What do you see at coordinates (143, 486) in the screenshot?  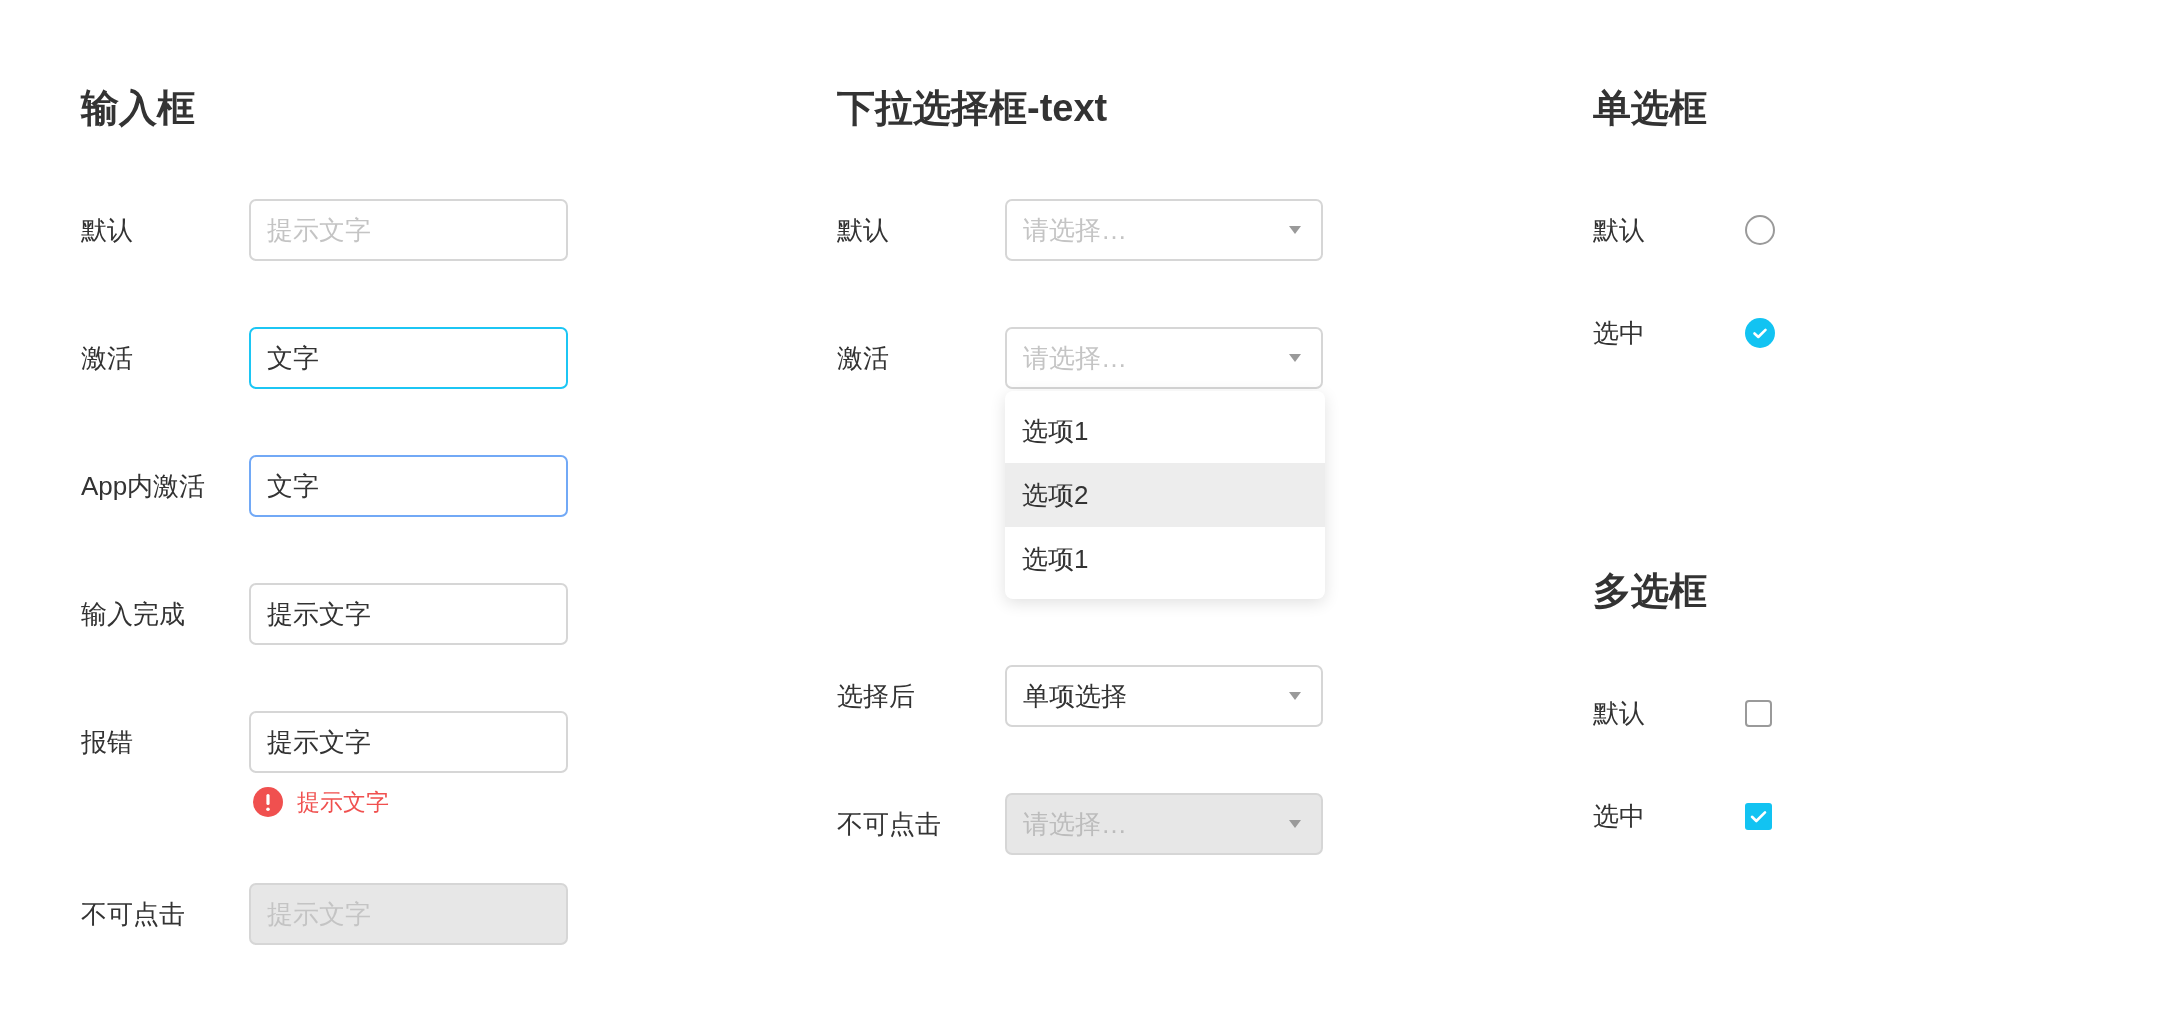 I see `field-label: App内激活` at bounding box center [143, 486].